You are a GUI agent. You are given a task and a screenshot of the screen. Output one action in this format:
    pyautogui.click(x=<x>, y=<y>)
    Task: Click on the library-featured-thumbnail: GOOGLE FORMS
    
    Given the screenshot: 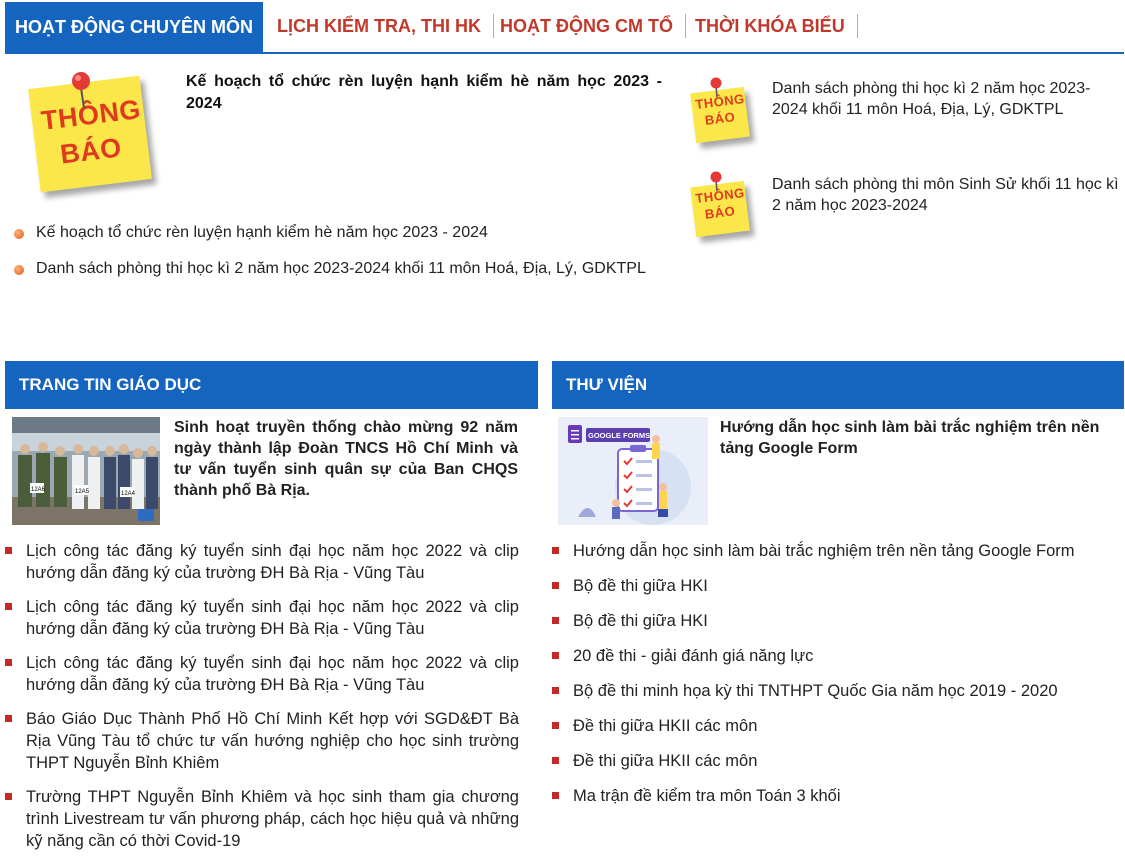 What is the action you would take?
    pyautogui.click(x=633, y=471)
    